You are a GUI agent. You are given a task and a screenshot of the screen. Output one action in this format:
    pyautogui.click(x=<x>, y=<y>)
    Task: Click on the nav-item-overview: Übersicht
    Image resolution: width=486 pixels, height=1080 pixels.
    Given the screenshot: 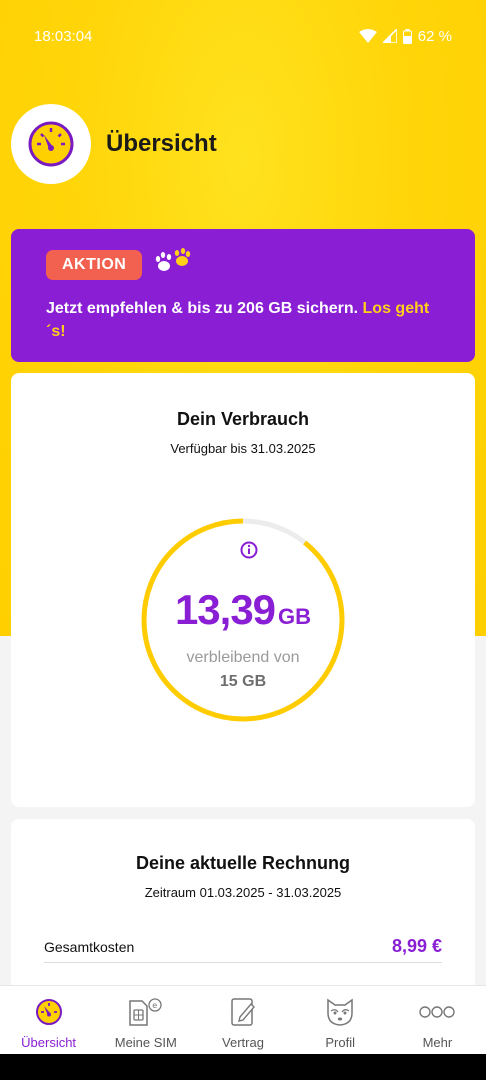 What is the action you would take?
    pyautogui.click(x=48, y=1020)
    